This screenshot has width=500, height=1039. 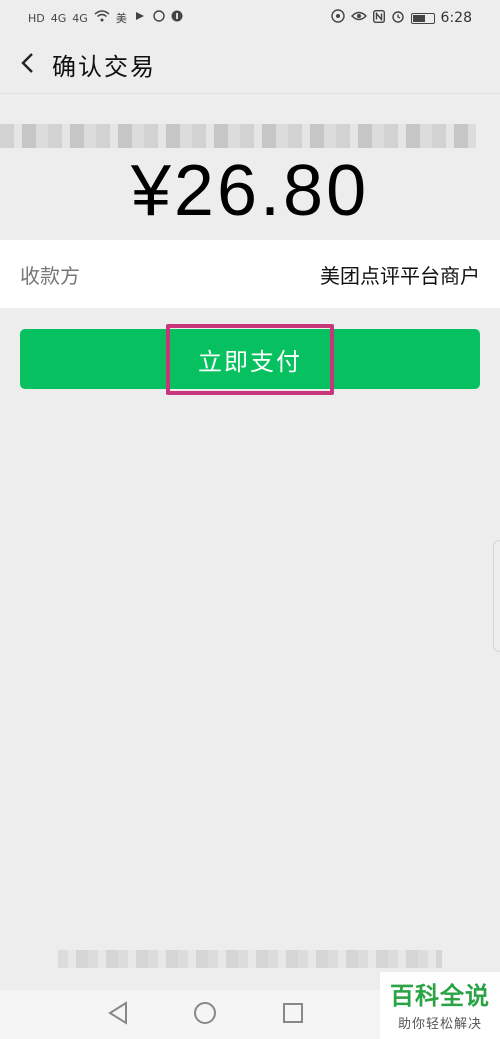 What do you see at coordinates (400, 275) in the screenshot?
I see `payee-value: 美团点评平台商户` at bounding box center [400, 275].